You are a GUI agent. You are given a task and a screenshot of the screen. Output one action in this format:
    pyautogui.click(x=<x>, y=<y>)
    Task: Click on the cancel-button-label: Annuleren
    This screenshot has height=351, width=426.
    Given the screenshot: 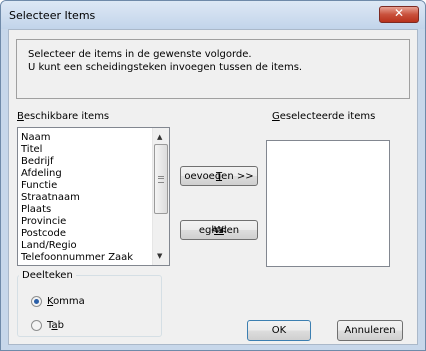 What is the action you would take?
    pyautogui.click(x=370, y=330)
    